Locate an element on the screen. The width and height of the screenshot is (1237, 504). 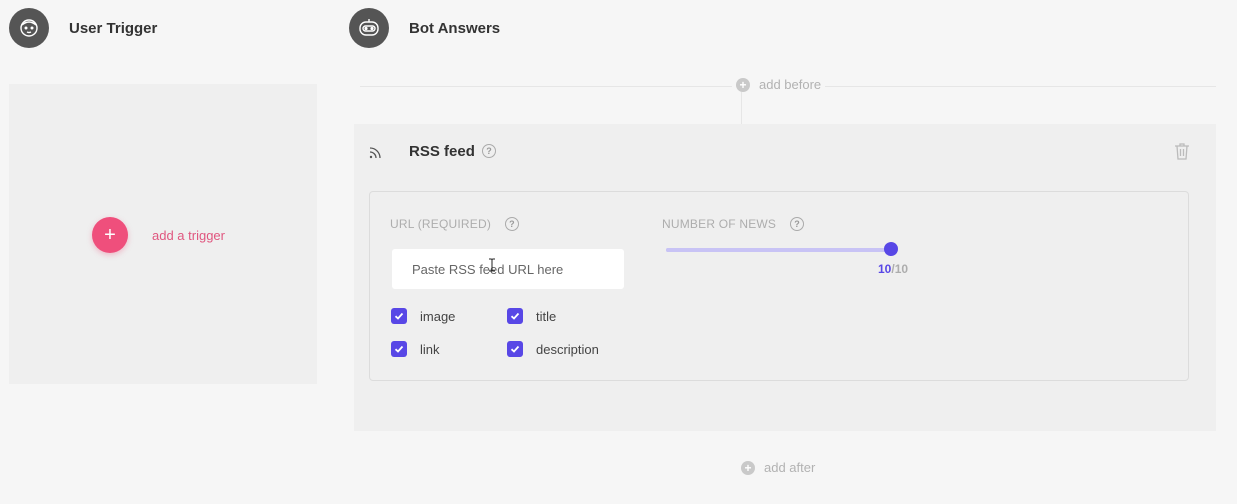
rss-card-title: RSS feed is located at coordinates (442, 151).